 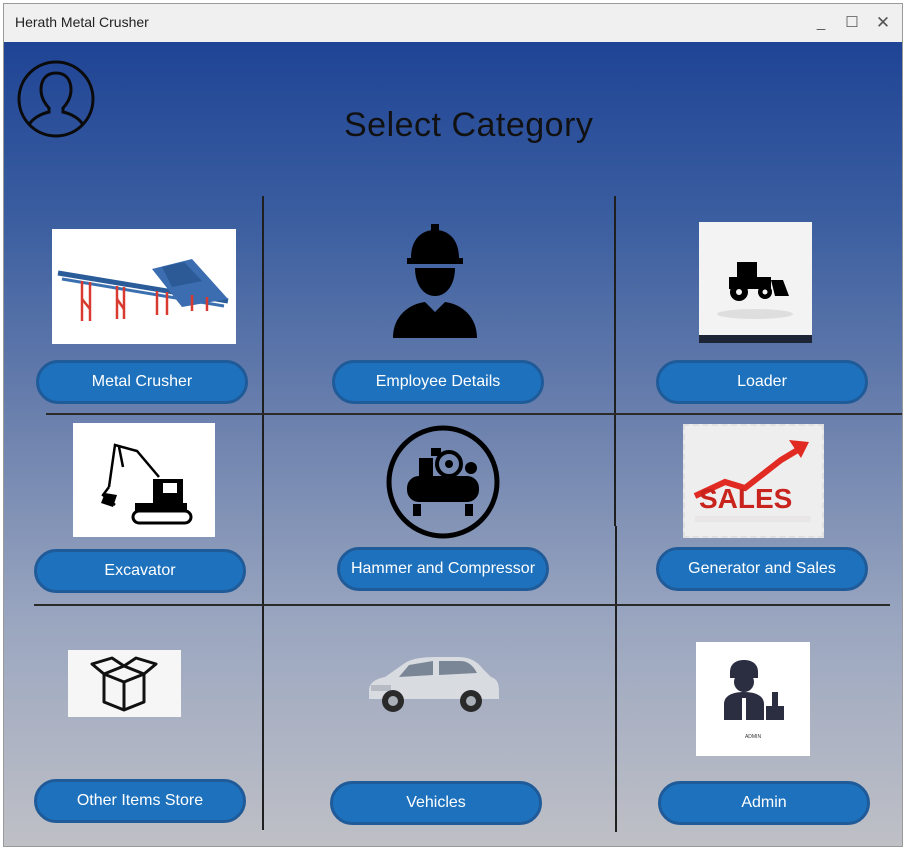 I want to click on other-items-store-button: Other Items Store, so click(x=140, y=801).